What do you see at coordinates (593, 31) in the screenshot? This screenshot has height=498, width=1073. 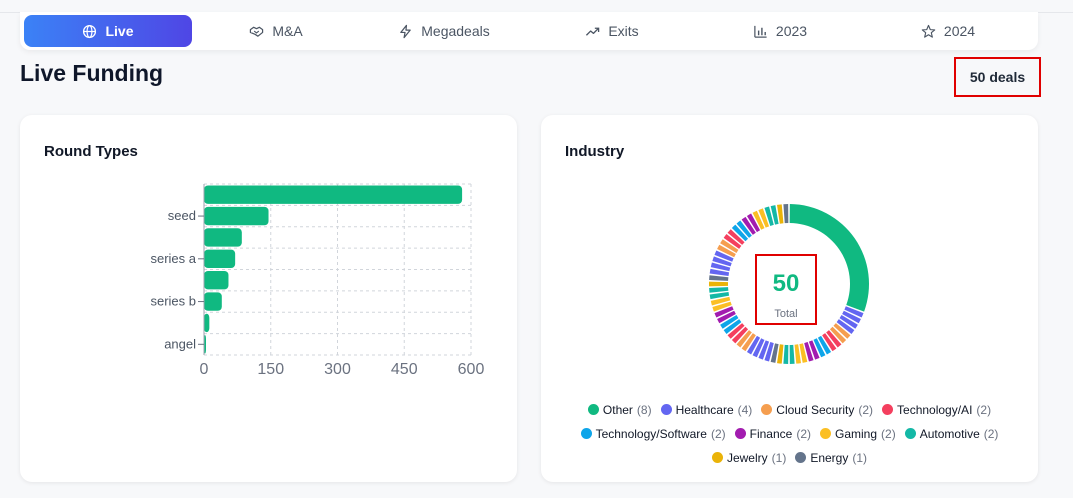 I see `trending-up-icon` at bounding box center [593, 31].